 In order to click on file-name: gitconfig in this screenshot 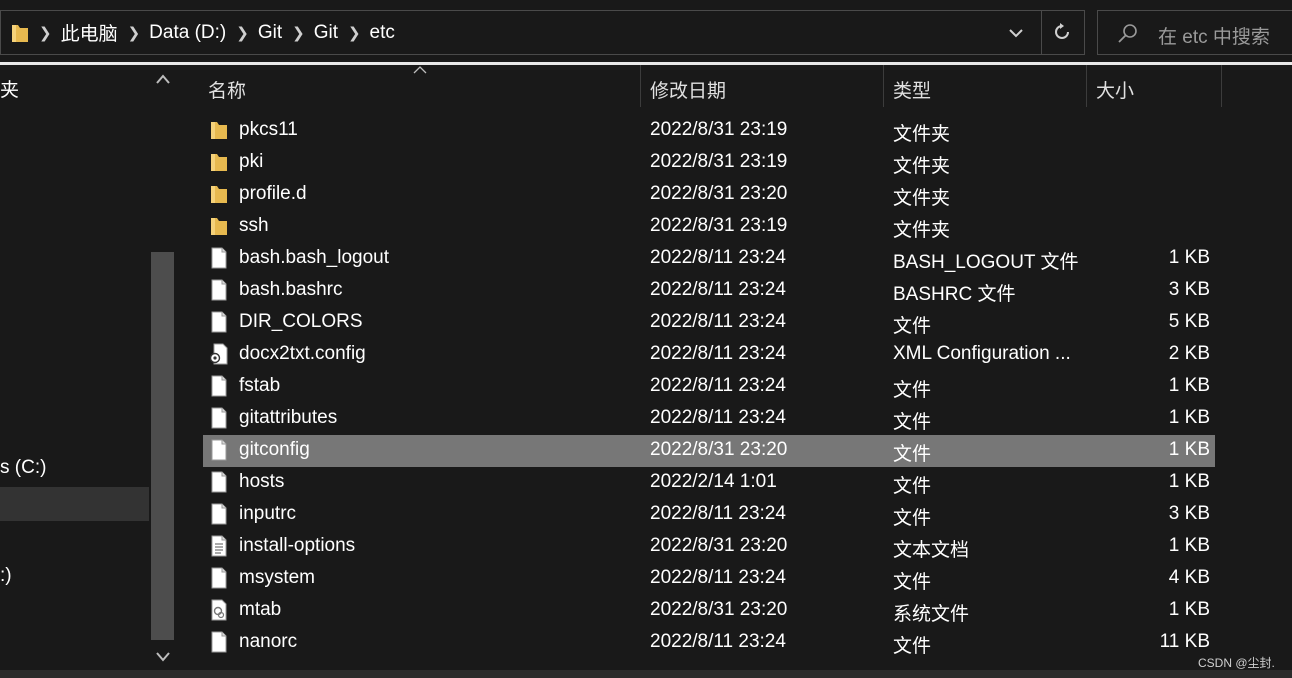, I will do `click(274, 449)`.